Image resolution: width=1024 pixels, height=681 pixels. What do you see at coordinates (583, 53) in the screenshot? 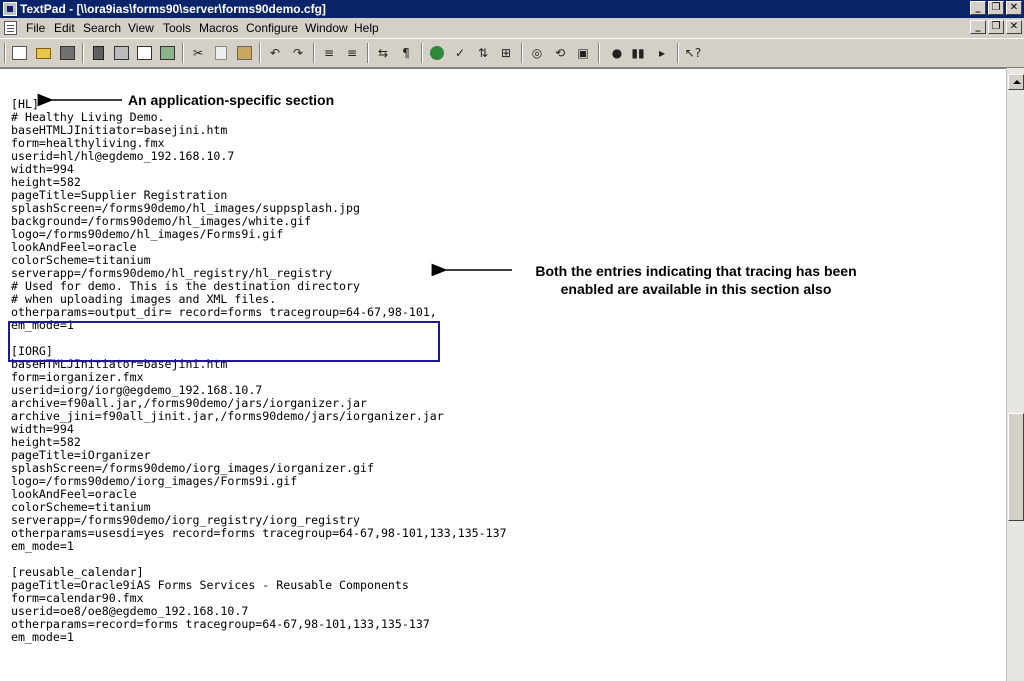
I see `find-in-files-icon: ▣` at bounding box center [583, 53].